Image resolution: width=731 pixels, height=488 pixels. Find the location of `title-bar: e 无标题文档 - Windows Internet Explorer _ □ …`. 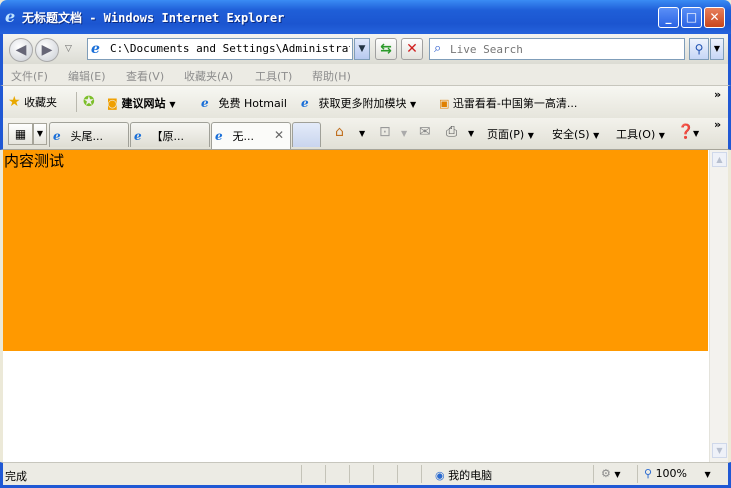

title-bar: e 无标题文档 - Windows Internet Explorer _ □ … is located at coordinates (365, 17).